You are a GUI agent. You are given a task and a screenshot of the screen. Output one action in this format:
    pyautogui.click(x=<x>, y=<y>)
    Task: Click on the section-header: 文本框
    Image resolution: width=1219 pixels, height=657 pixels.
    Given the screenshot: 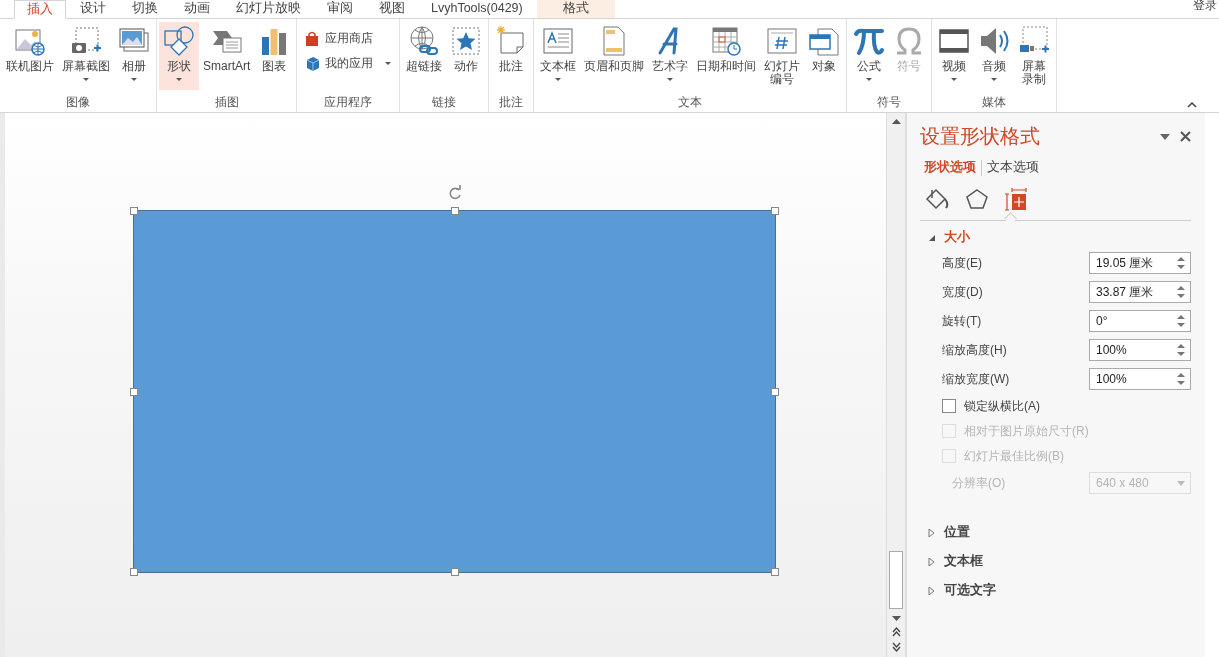 What is the action you would take?
    pyautogui.click(x=1055, y=561)
    